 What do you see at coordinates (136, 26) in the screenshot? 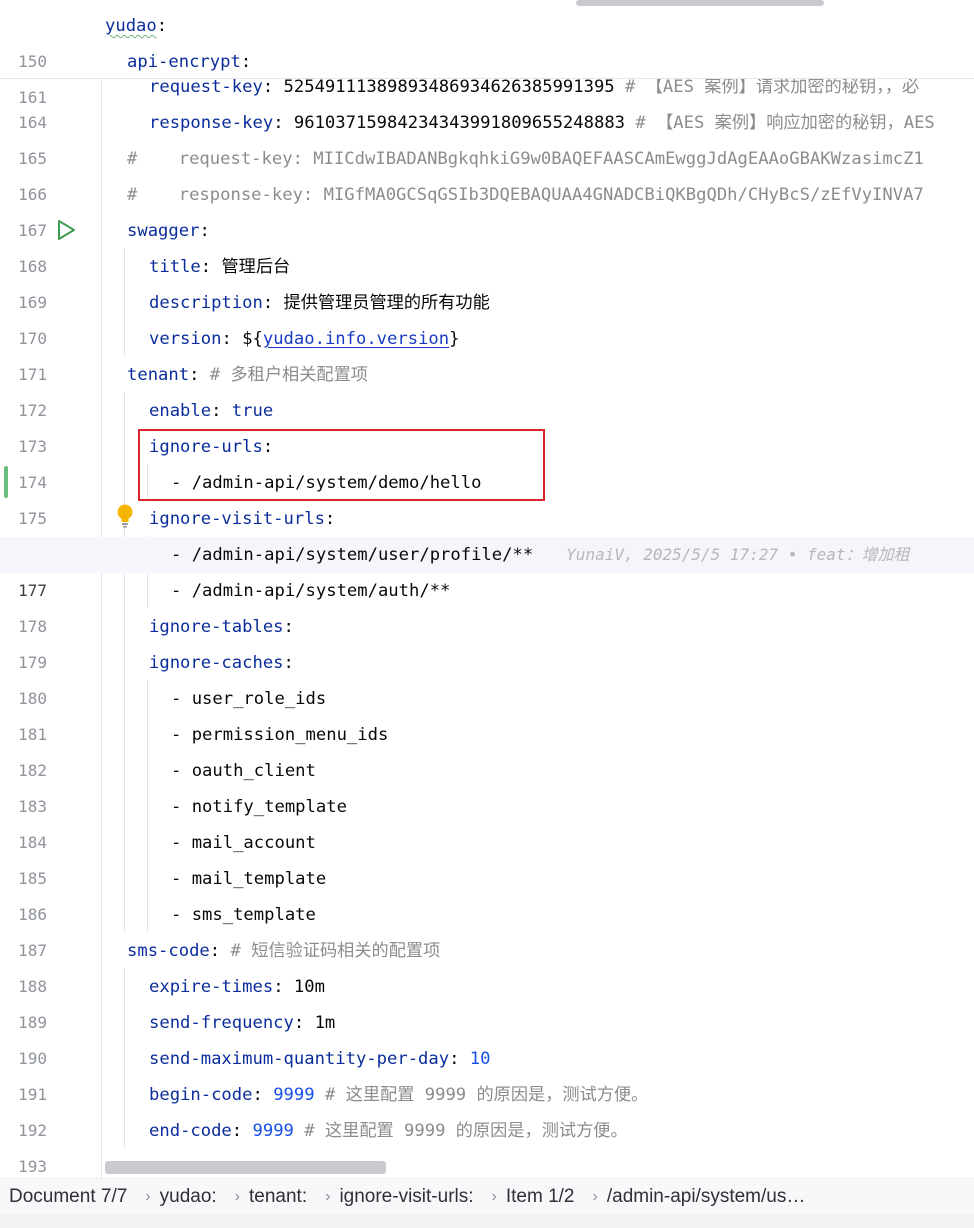
I see `code-text: yudao:` at bounding box center [136, 26].